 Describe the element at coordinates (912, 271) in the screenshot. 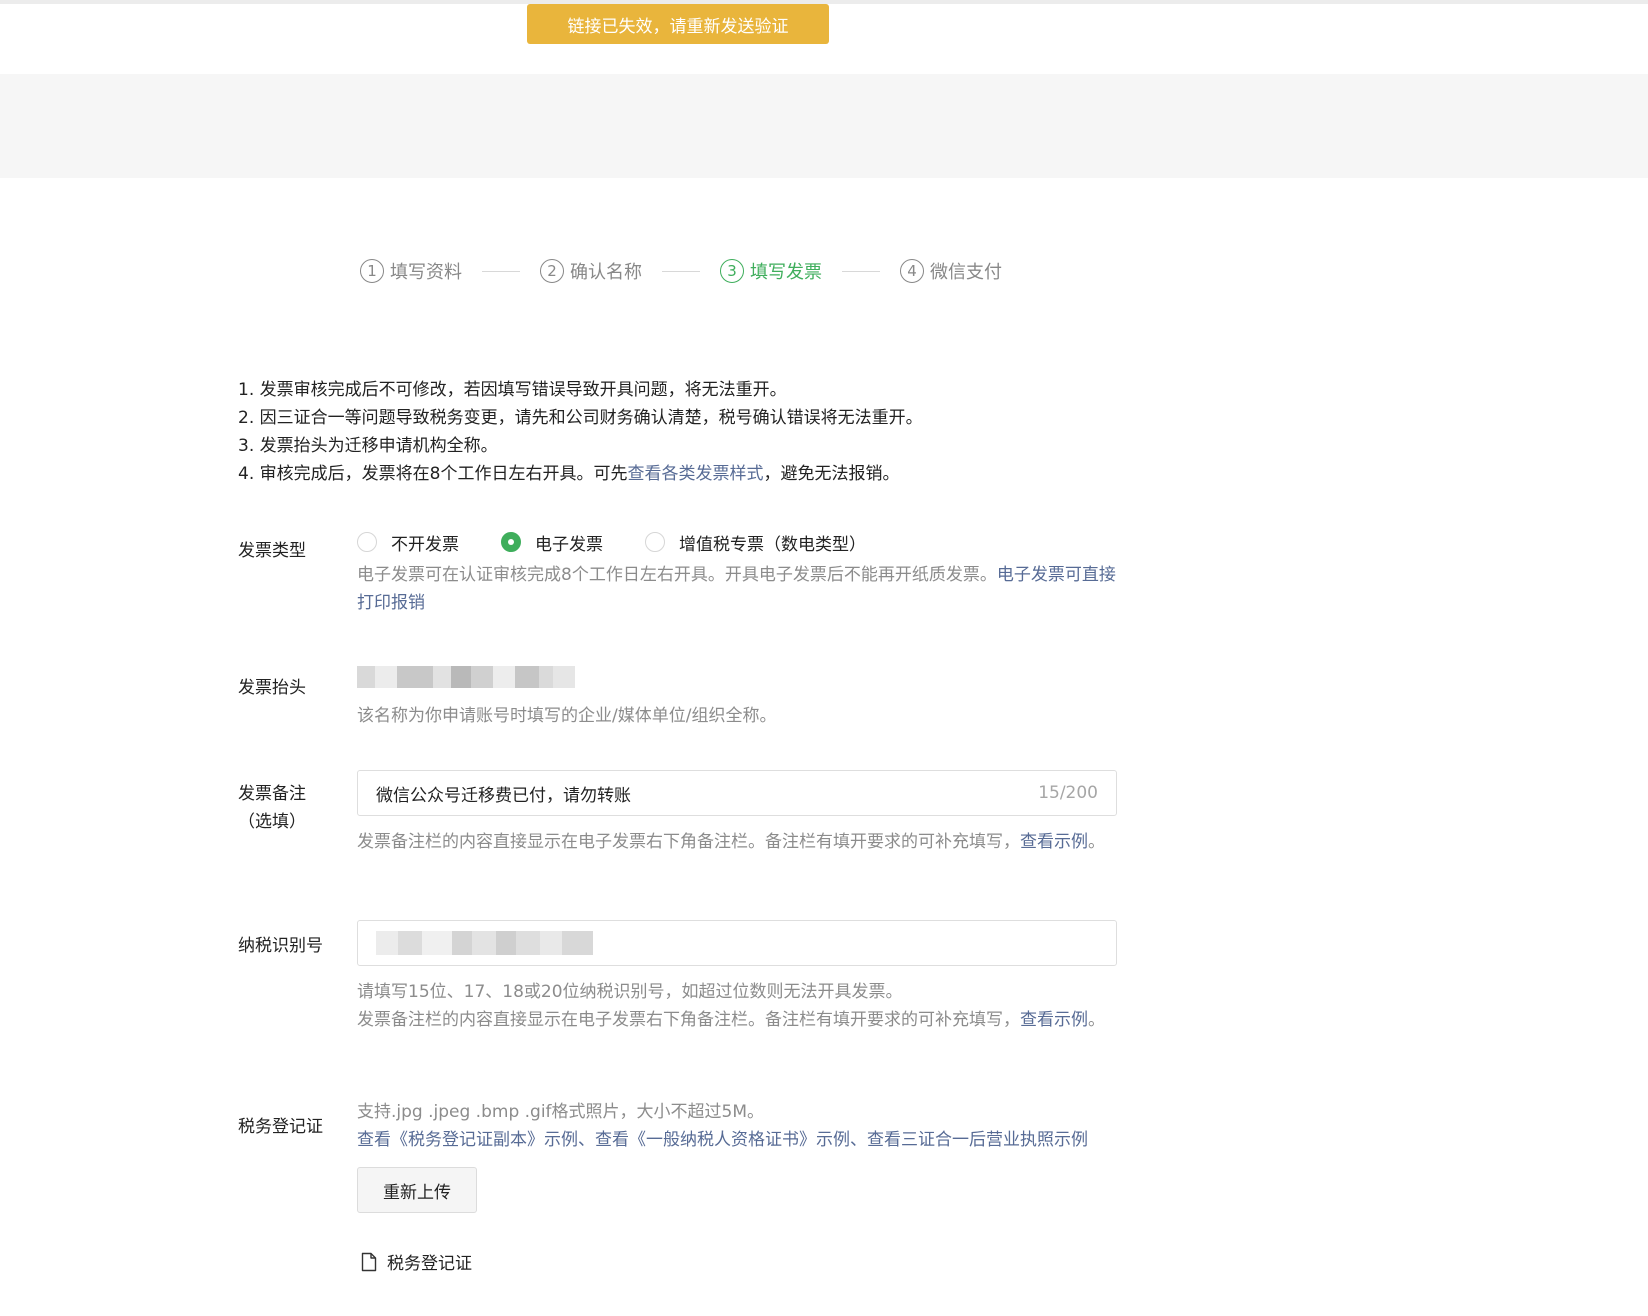

I see `step-number: 4` at that location.